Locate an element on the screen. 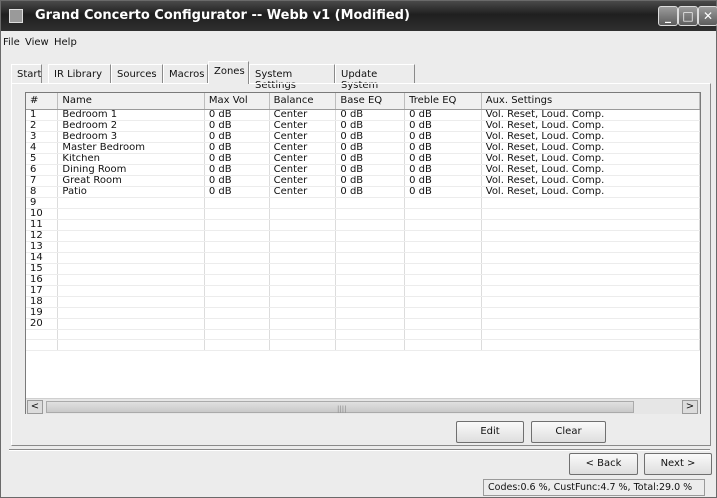 The height and width of the screenshot is (498, 717). cell-number: 17 is located at coordinates (42, 291).